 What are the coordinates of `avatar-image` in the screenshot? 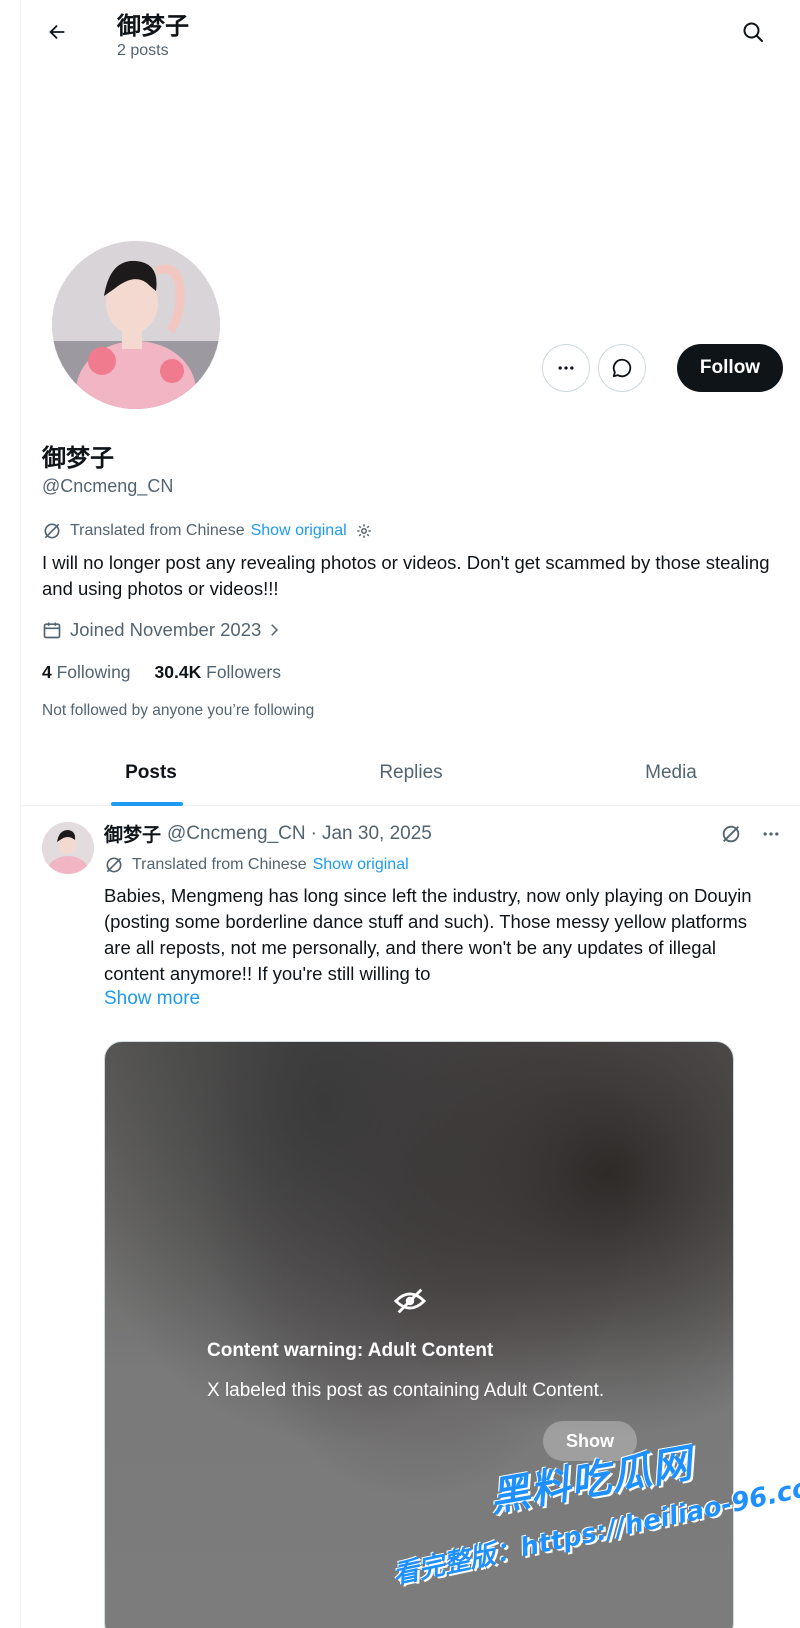 It's located at (136, 325).